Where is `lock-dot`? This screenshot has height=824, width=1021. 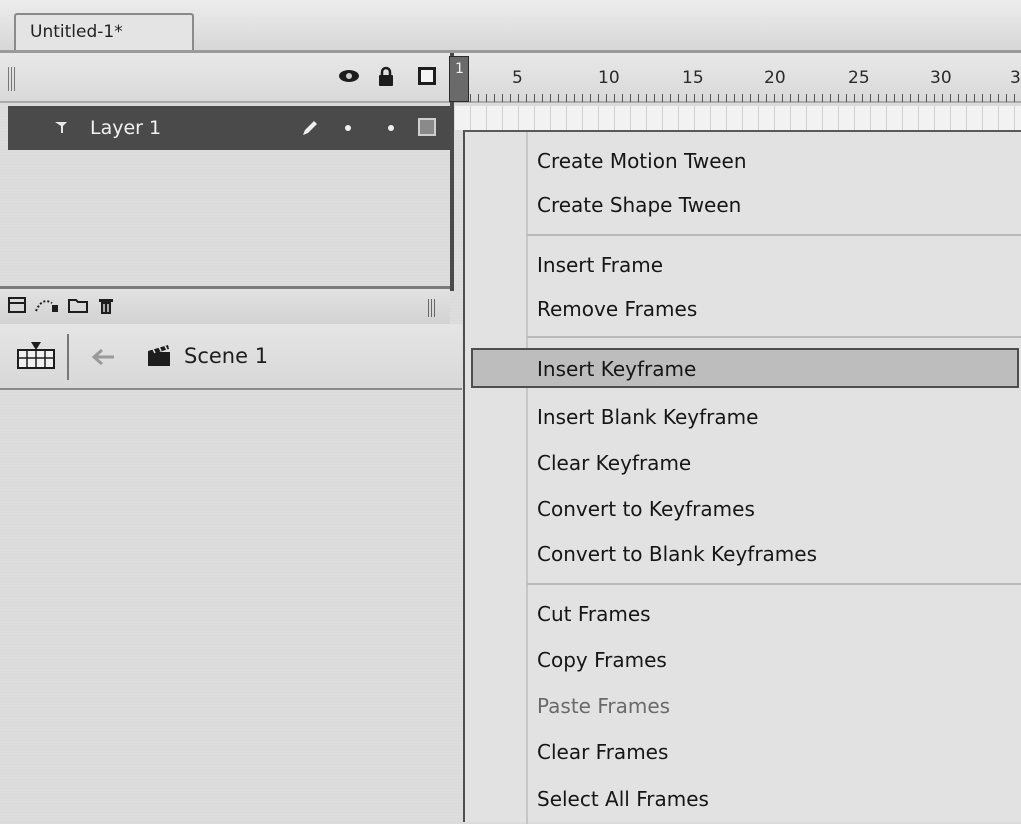
lock-dot is located at coordinates (391, 128).